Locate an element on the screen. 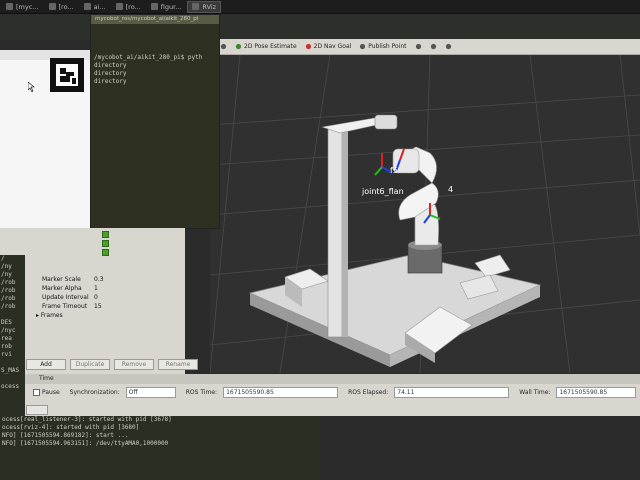  terminal-line: DES is located at coordinates (6, 322).